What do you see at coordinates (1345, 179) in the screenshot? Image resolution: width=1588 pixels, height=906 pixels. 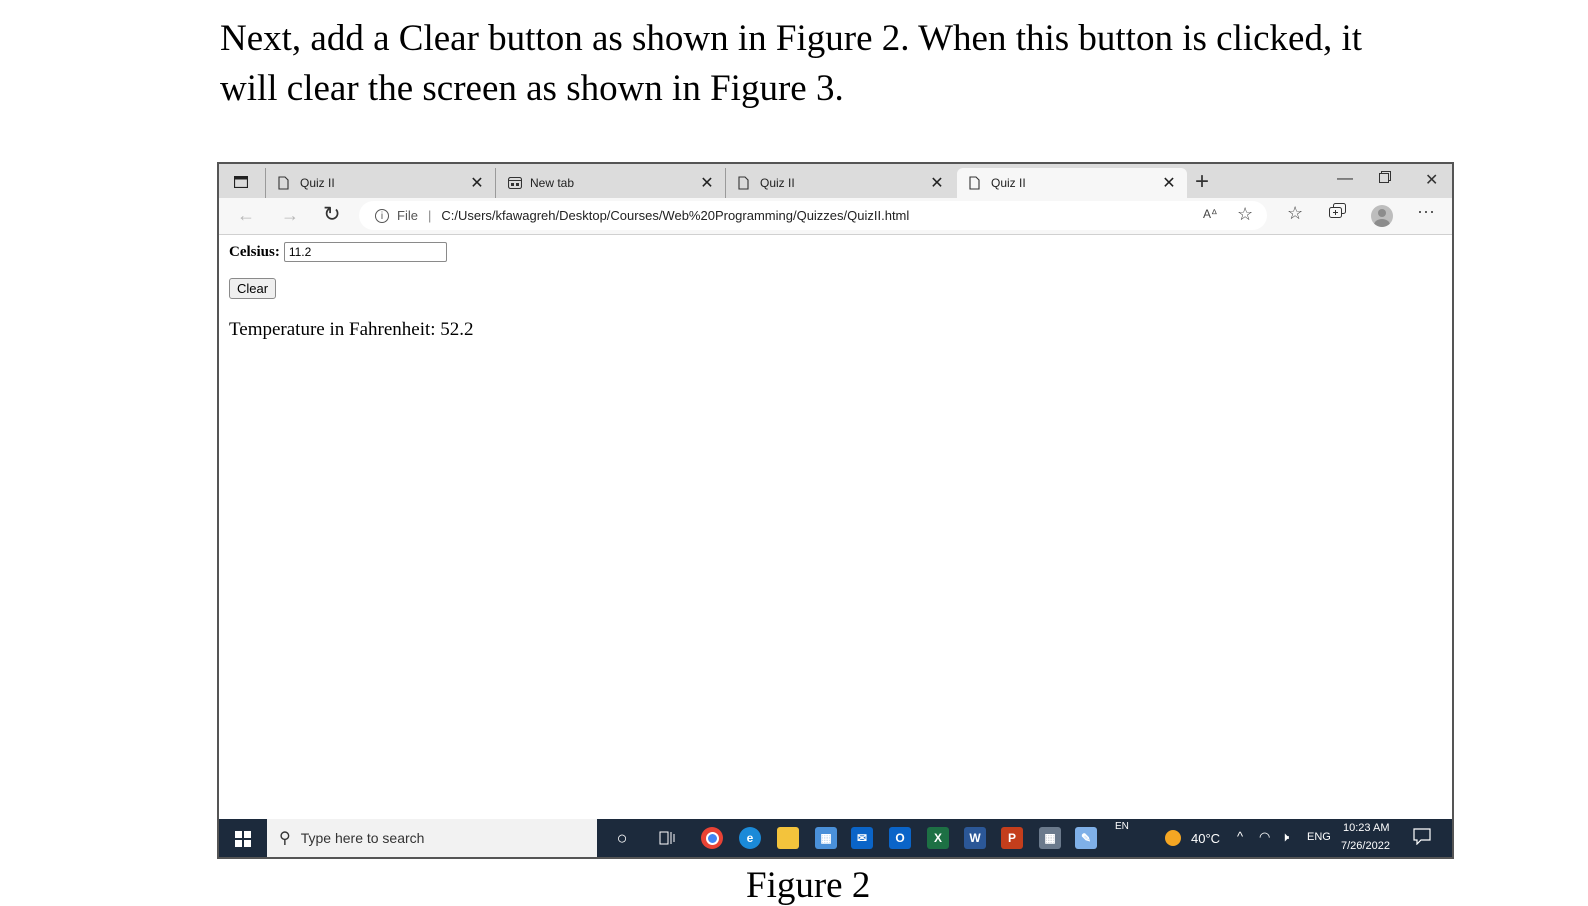 I see `minimize-icon: —` at bounding box center [1345, 179].